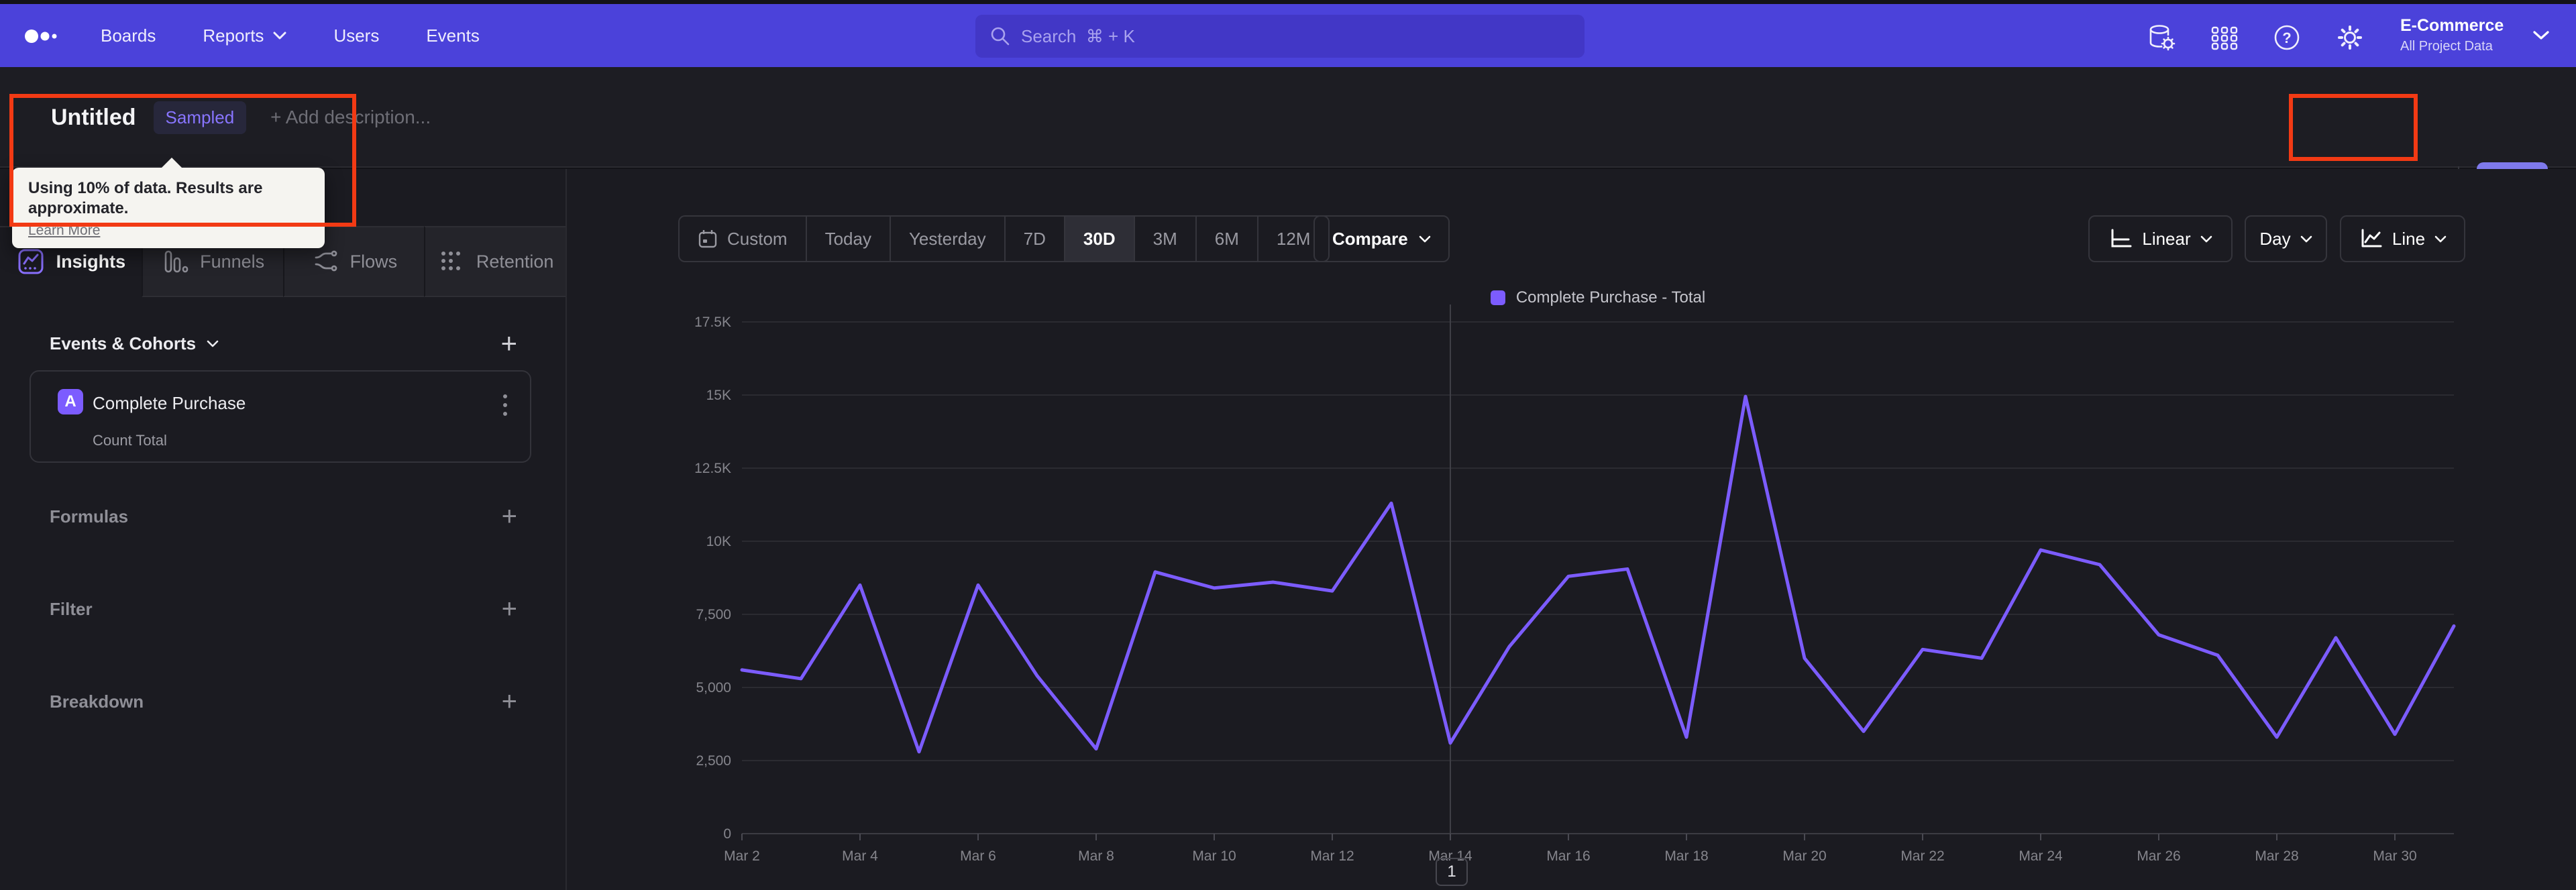  I want to click on project-scope: All Project Data, so click(2446, 46).